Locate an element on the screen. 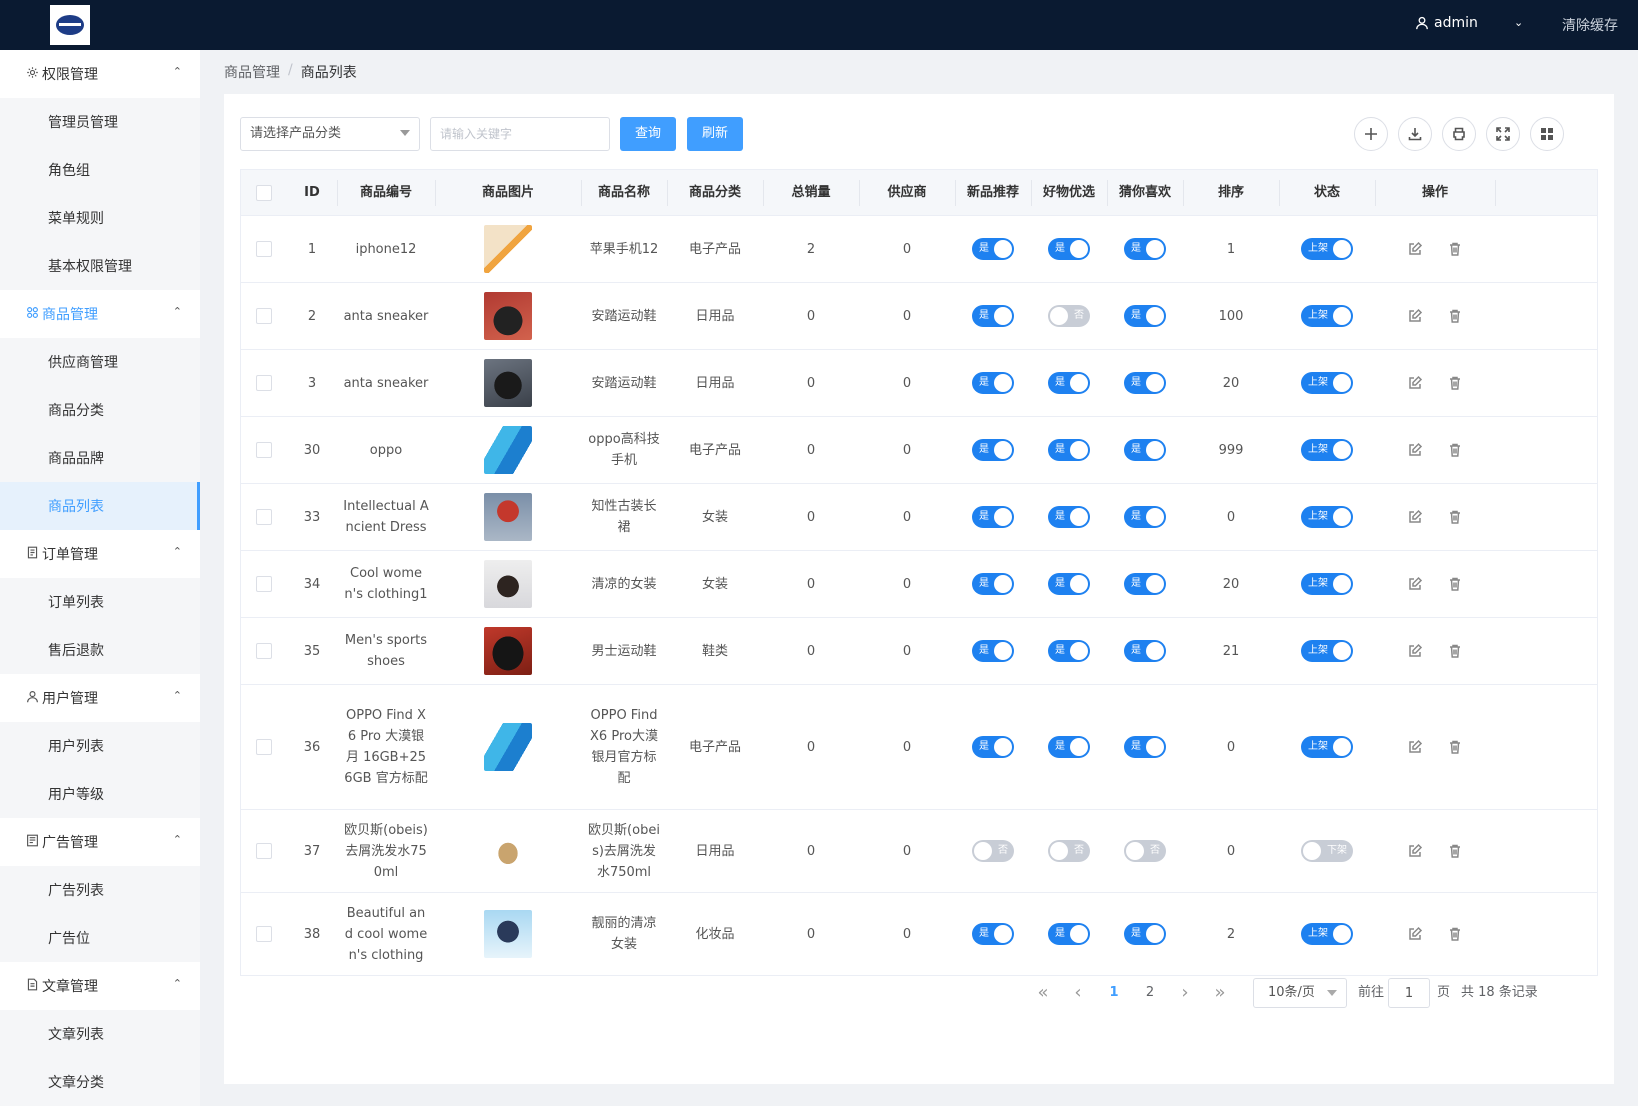  sidebar-item: 商品品牌 is located at coordinates (100, 458).